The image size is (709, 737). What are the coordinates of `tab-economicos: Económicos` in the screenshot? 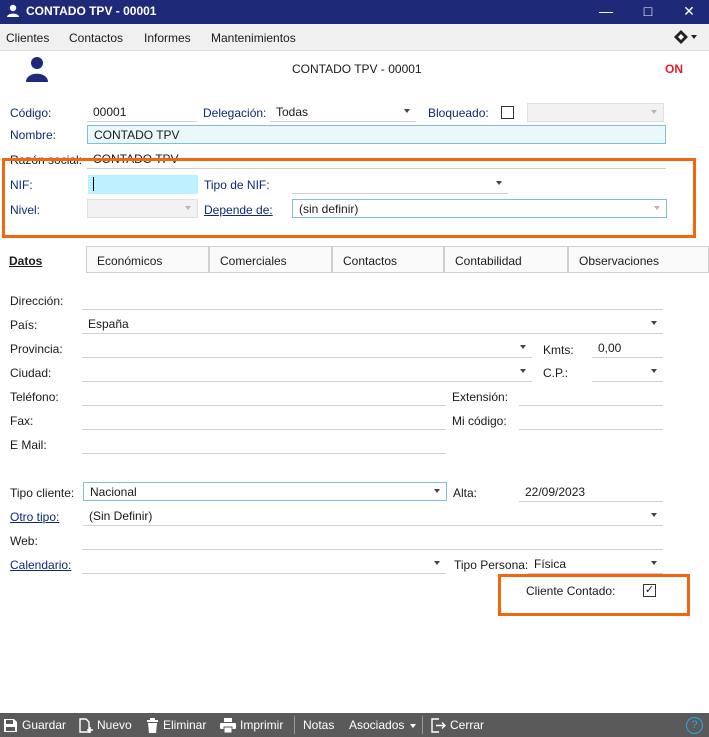 It's located at (147, 259).